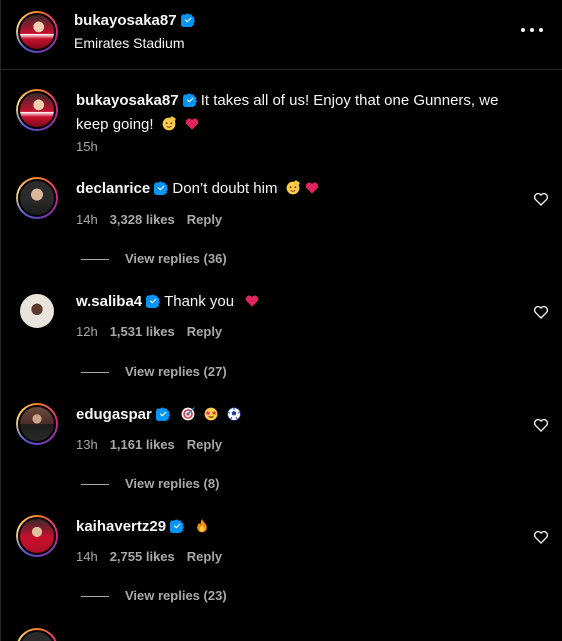 The image size is (562, 641). I want to click on comment-username: kaihavertz29, so click(121, 526).